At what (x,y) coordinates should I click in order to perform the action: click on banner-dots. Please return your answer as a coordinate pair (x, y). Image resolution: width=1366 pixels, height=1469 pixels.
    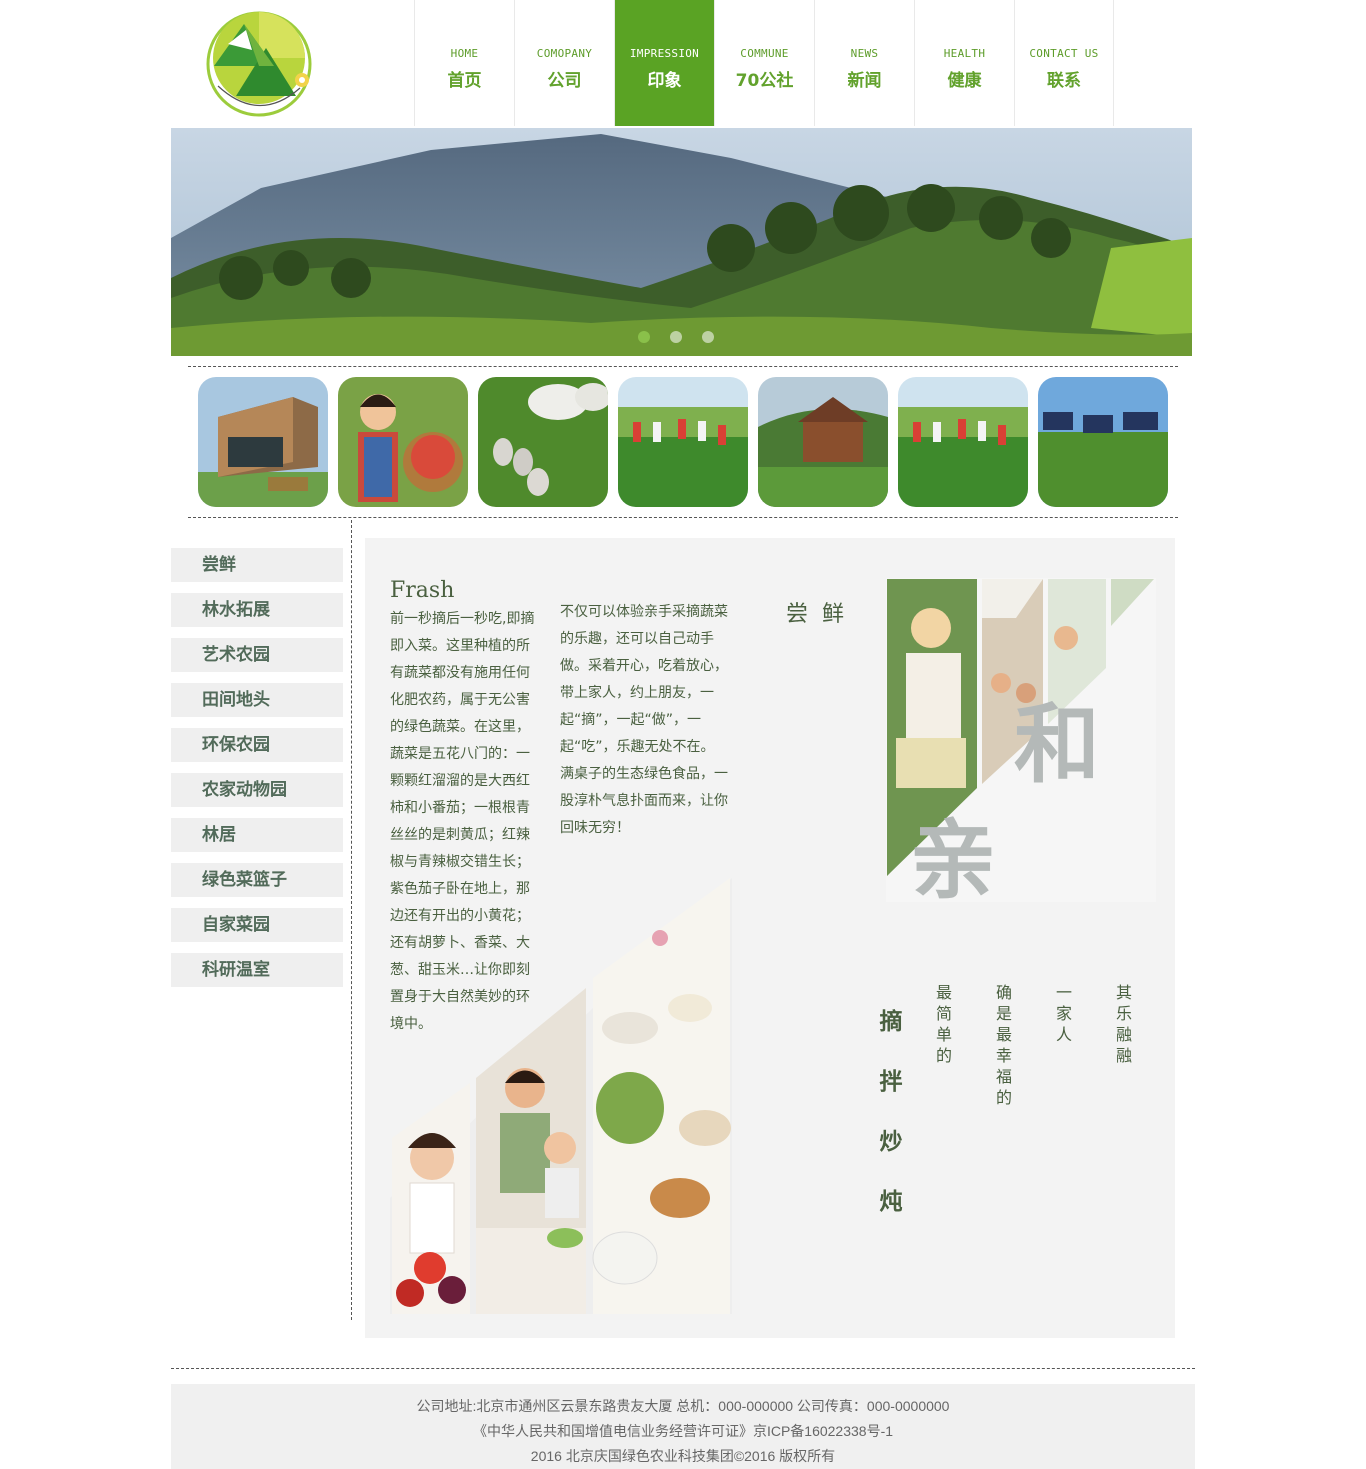
    Looking at the image, I should click on (676, 337).